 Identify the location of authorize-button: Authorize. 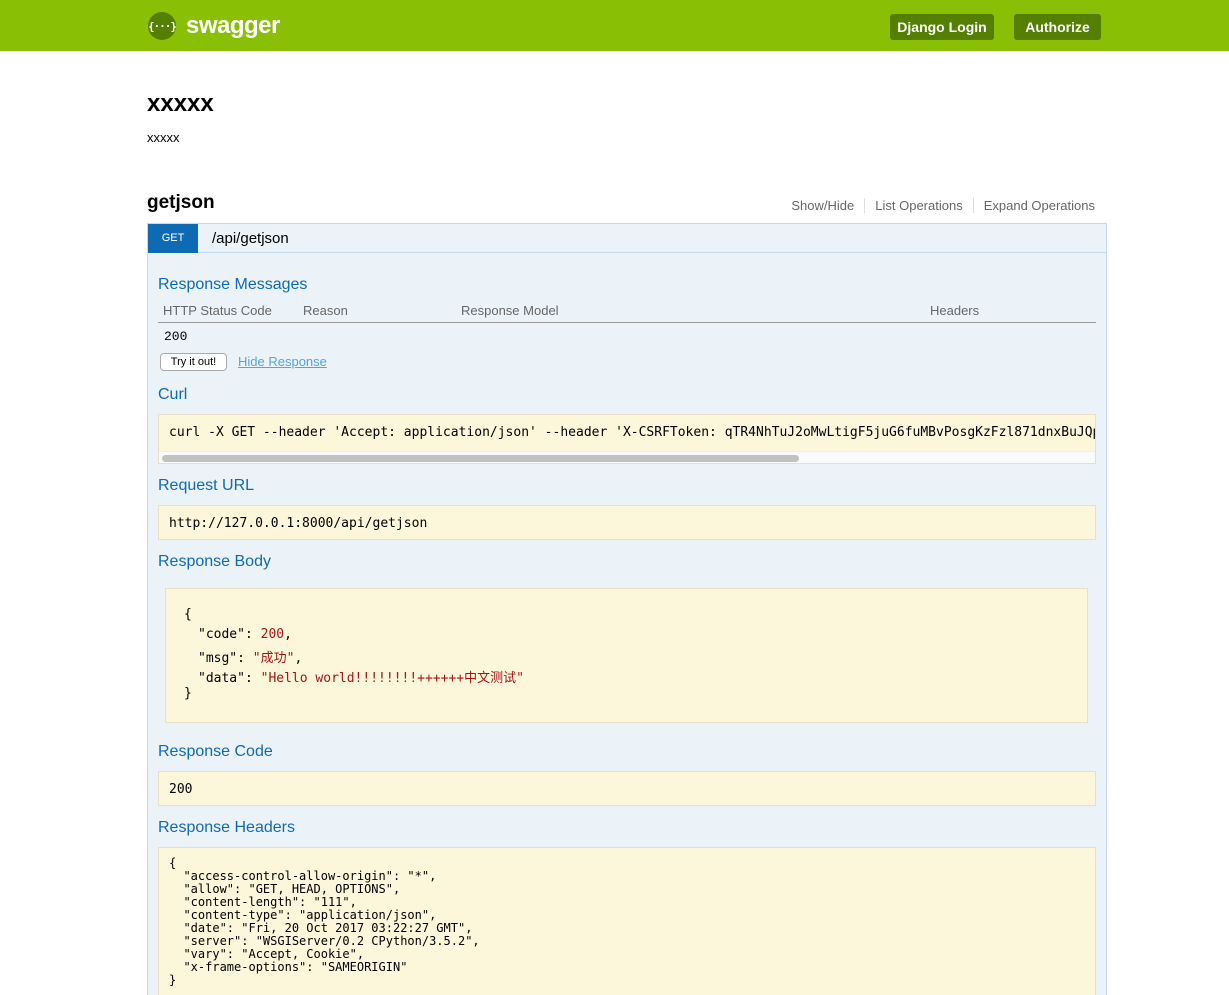
(1057, 27).